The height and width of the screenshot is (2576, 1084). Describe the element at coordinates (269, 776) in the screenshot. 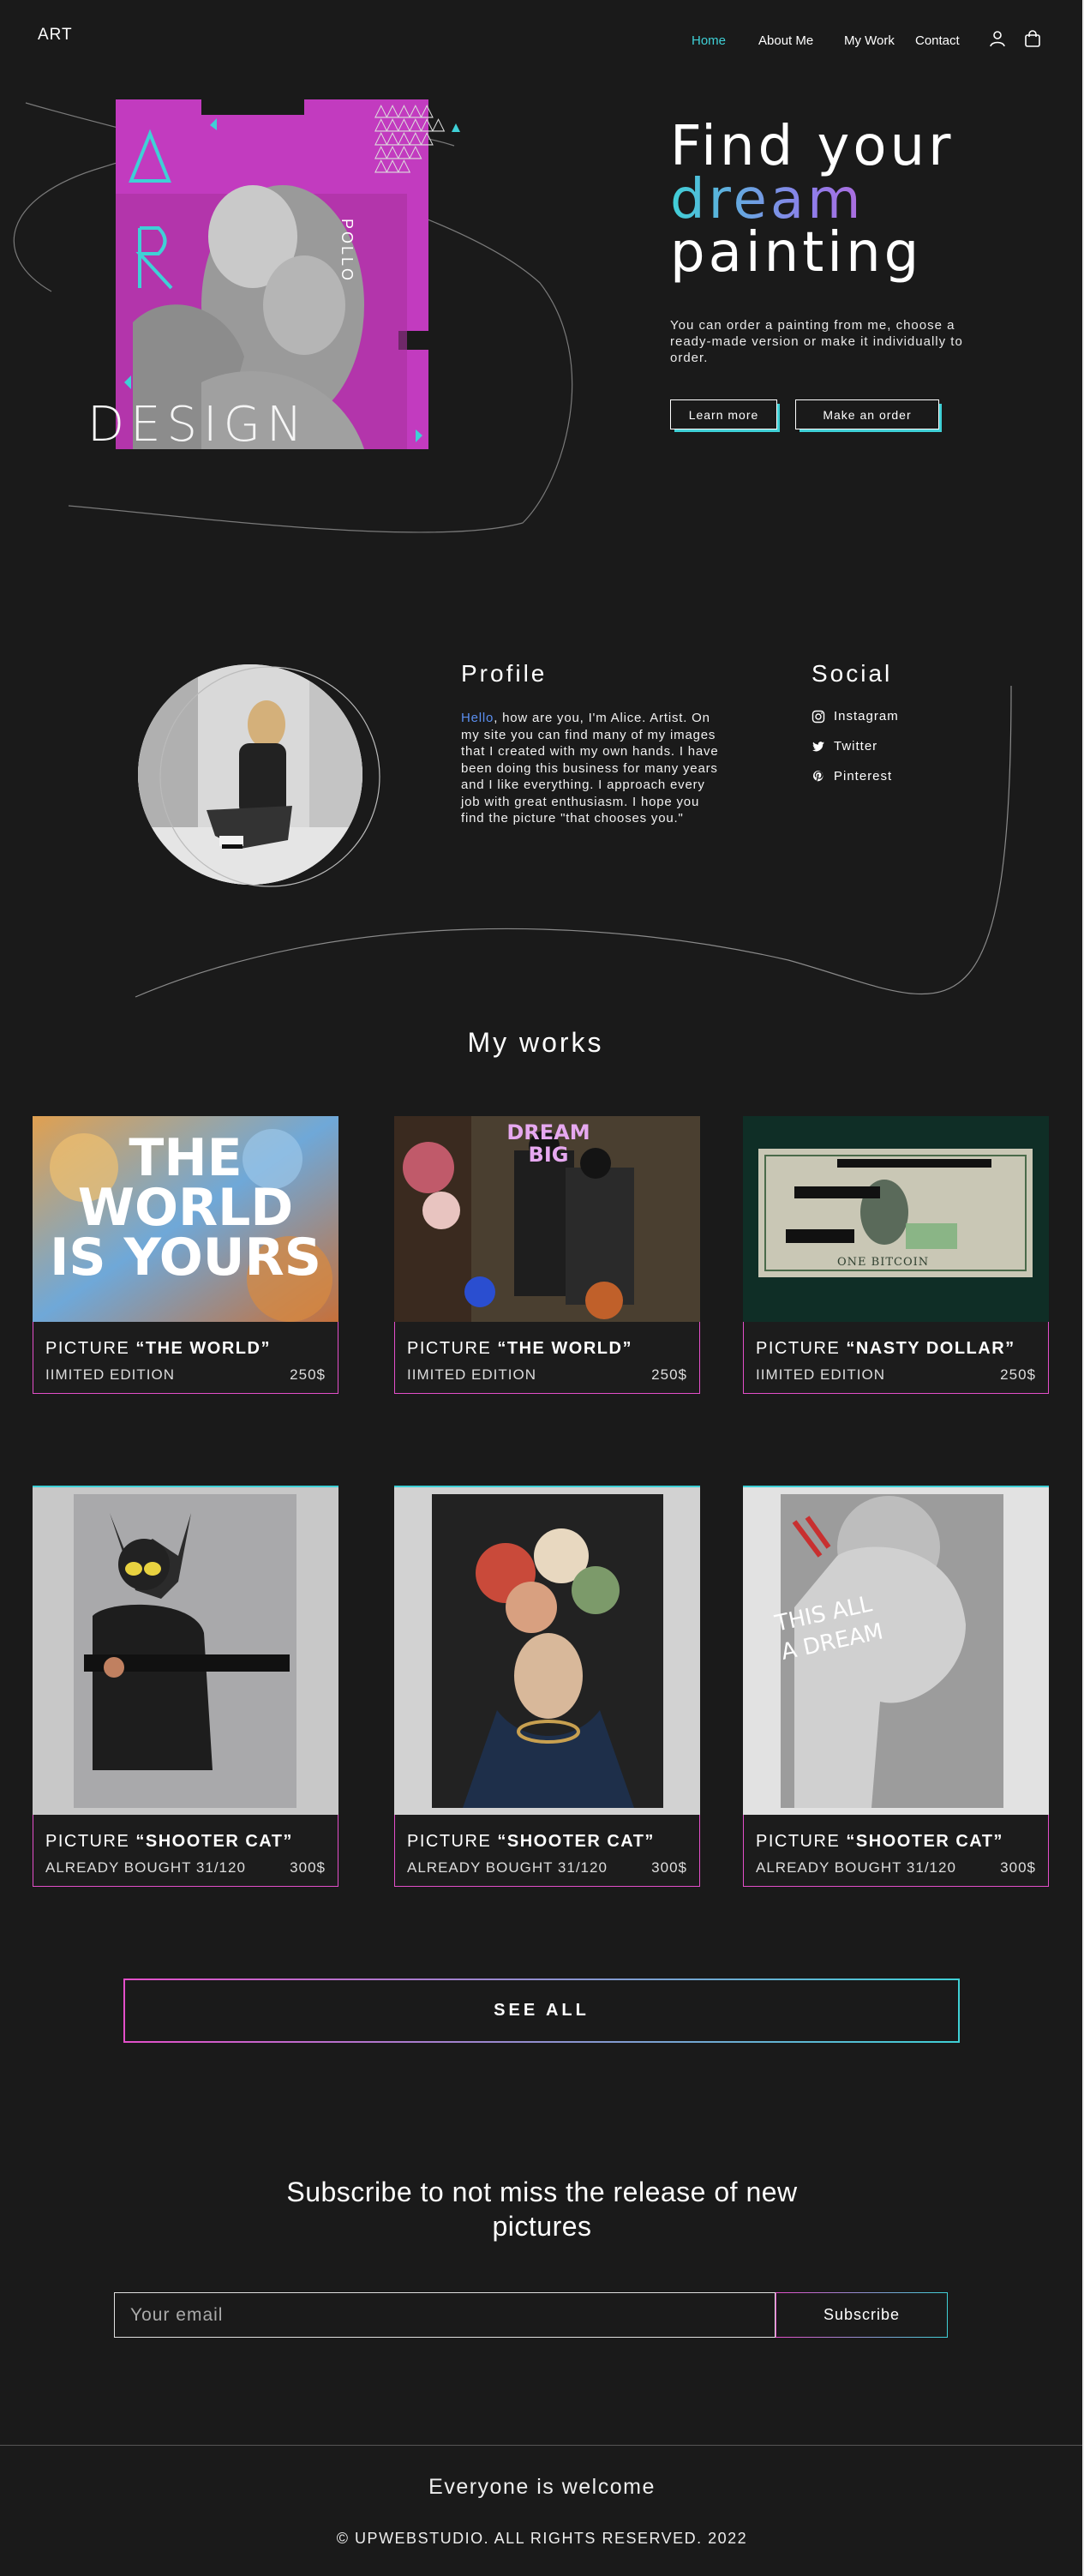

I see `avatar-ring` at that location.